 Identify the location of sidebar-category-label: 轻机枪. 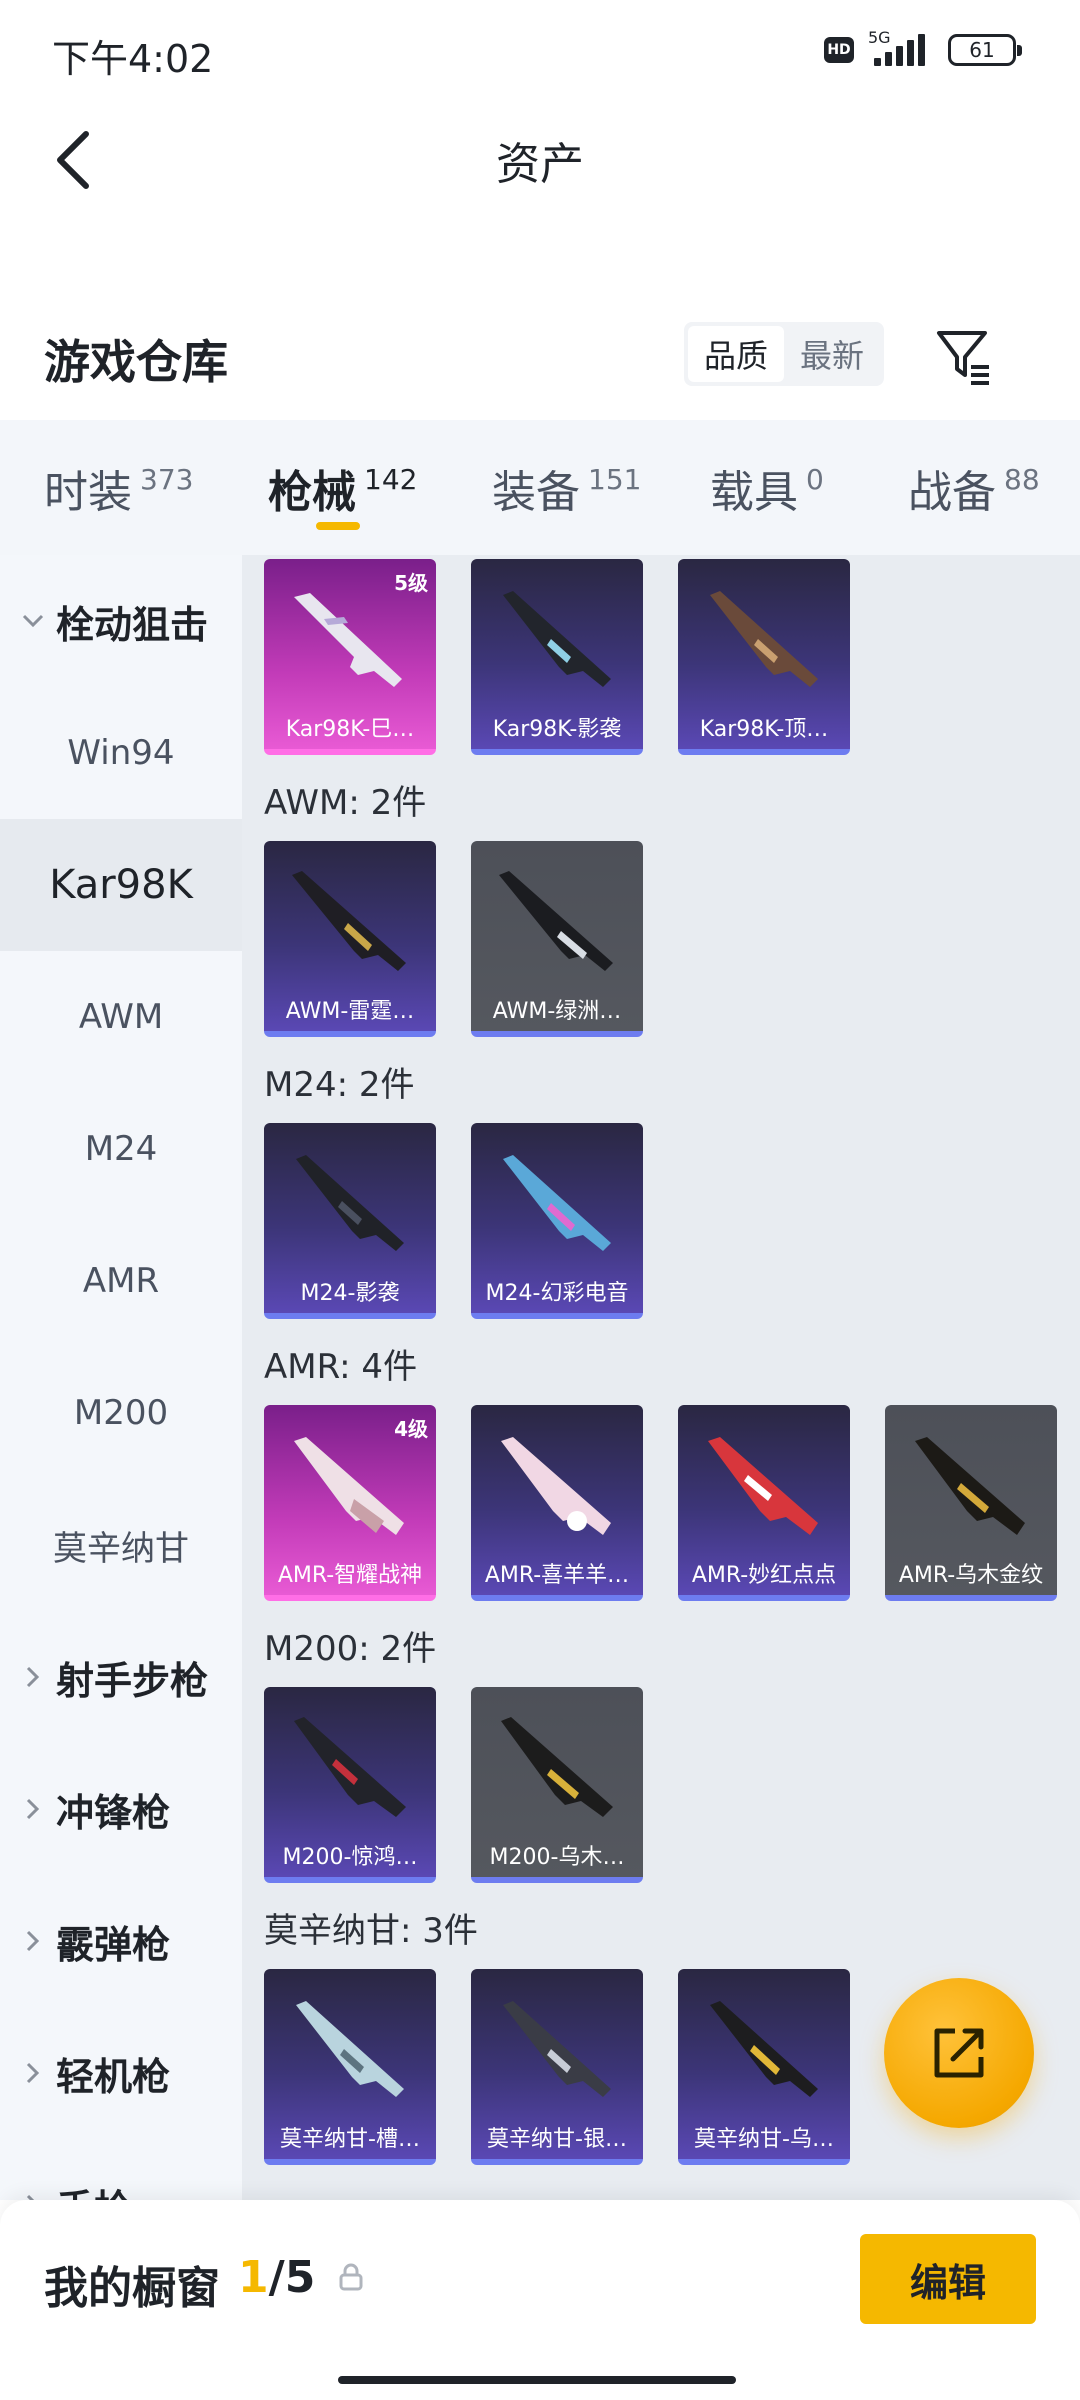
(113, 2076).